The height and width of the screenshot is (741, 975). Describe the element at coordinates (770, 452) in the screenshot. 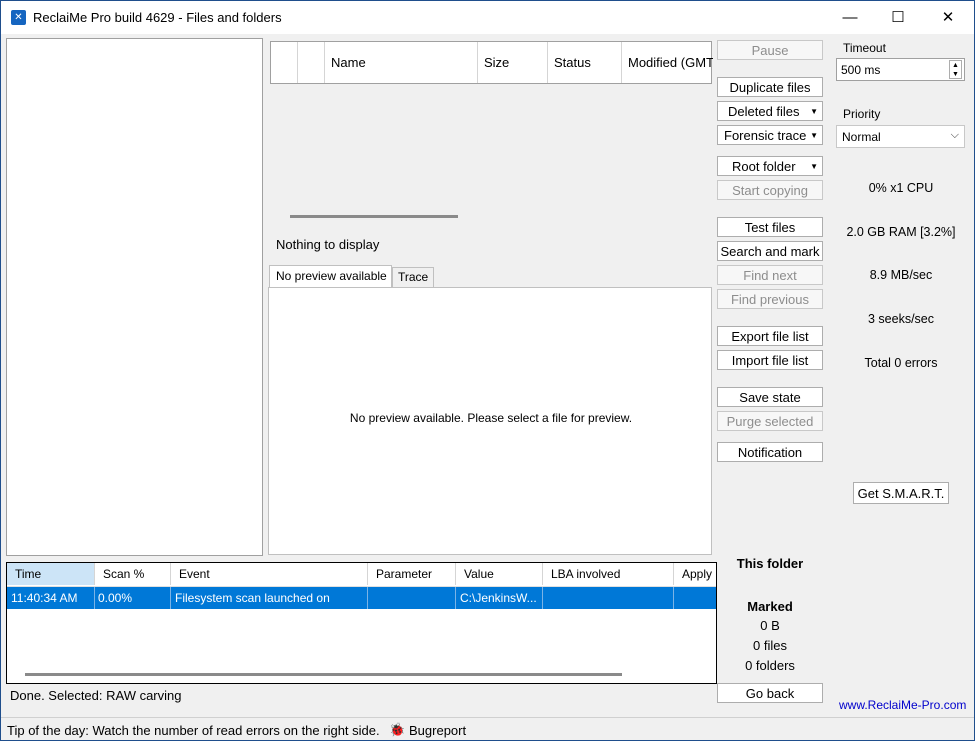

I see `notification-button: Notification` at that location.